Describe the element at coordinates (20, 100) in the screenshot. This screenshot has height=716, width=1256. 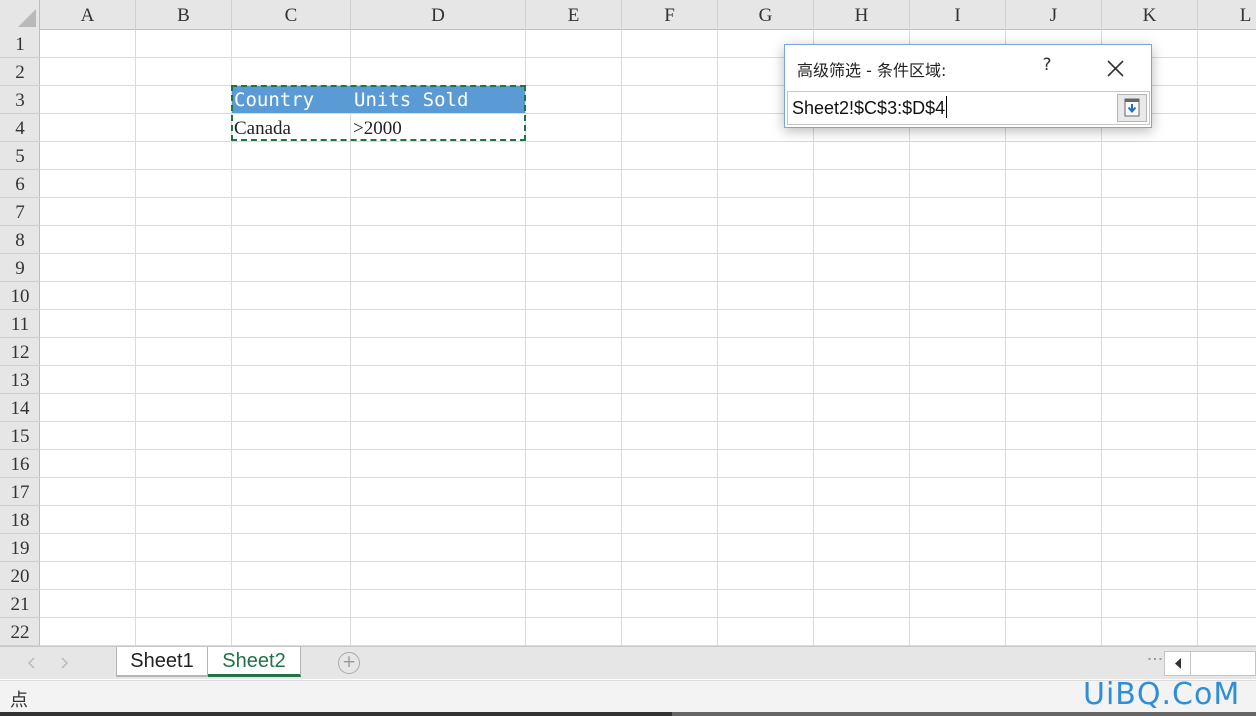
I see `row-header: 3` at that location.